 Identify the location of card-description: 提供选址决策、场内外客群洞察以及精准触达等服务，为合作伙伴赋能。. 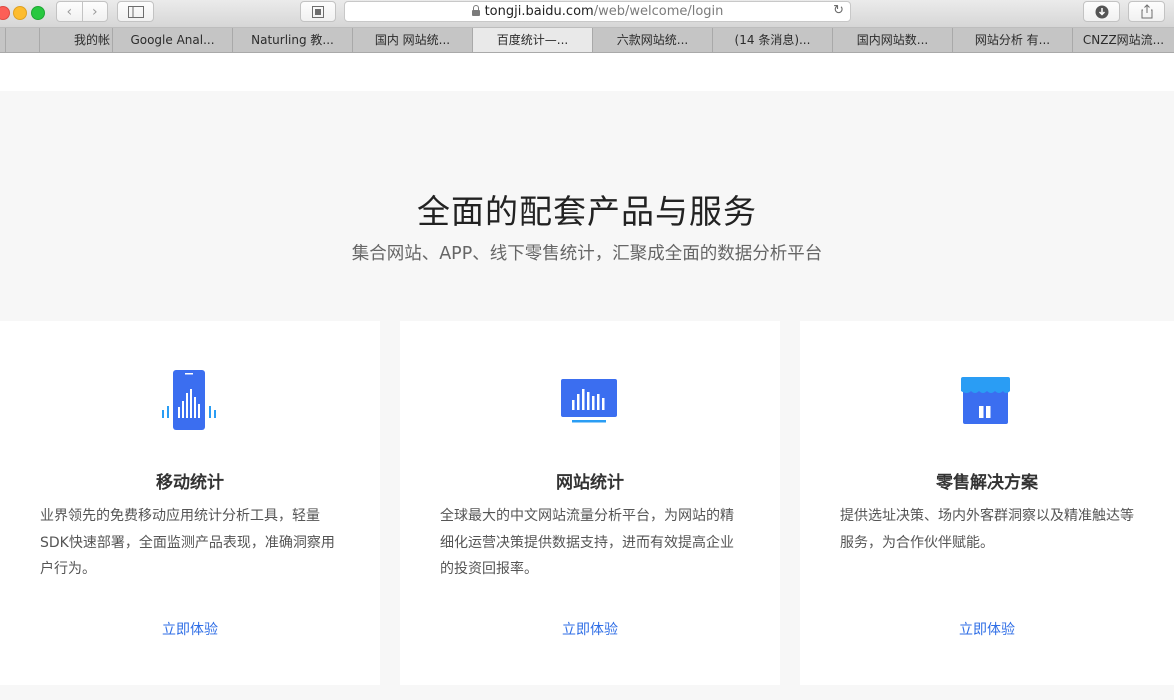
(987, 529).